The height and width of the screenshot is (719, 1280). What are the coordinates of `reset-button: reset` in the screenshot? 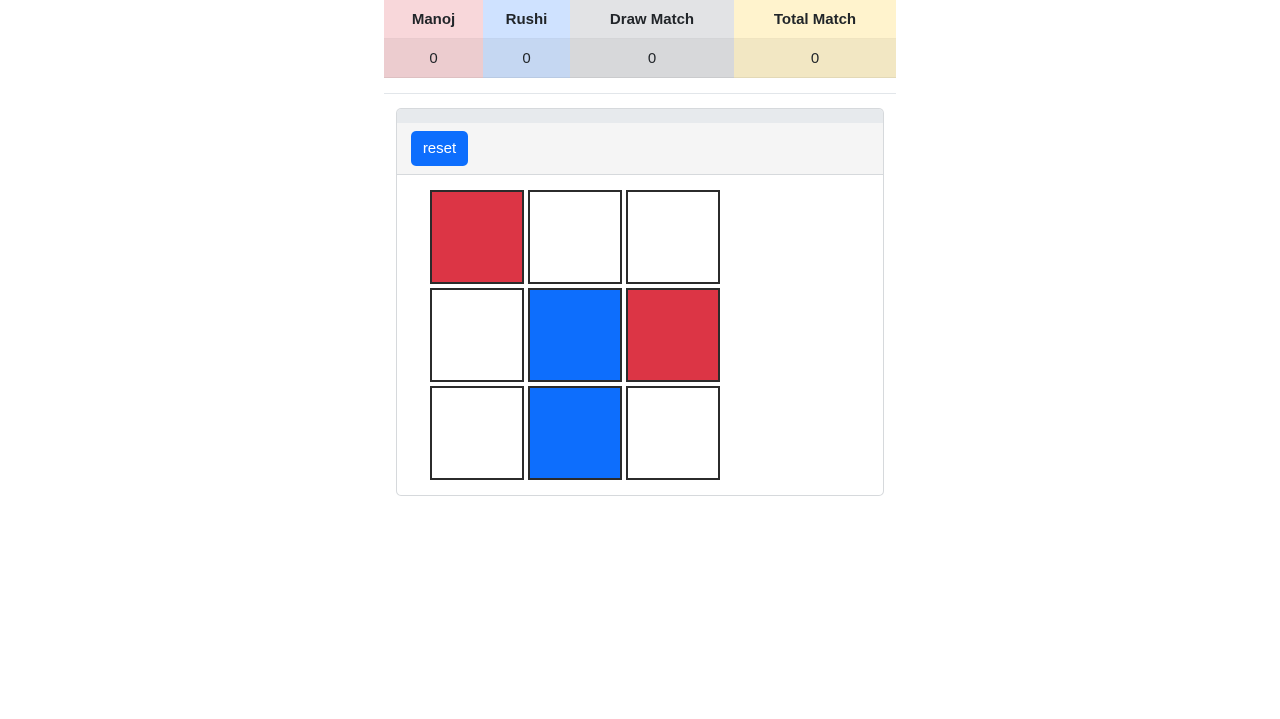 It's located at (439, 148).